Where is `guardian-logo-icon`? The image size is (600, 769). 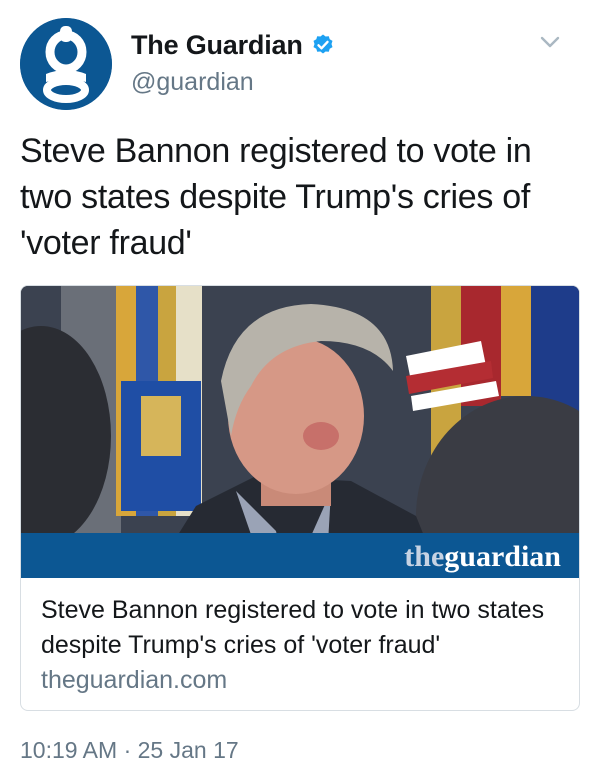
guardian-logo-icon is located at coordinates (66, 64).